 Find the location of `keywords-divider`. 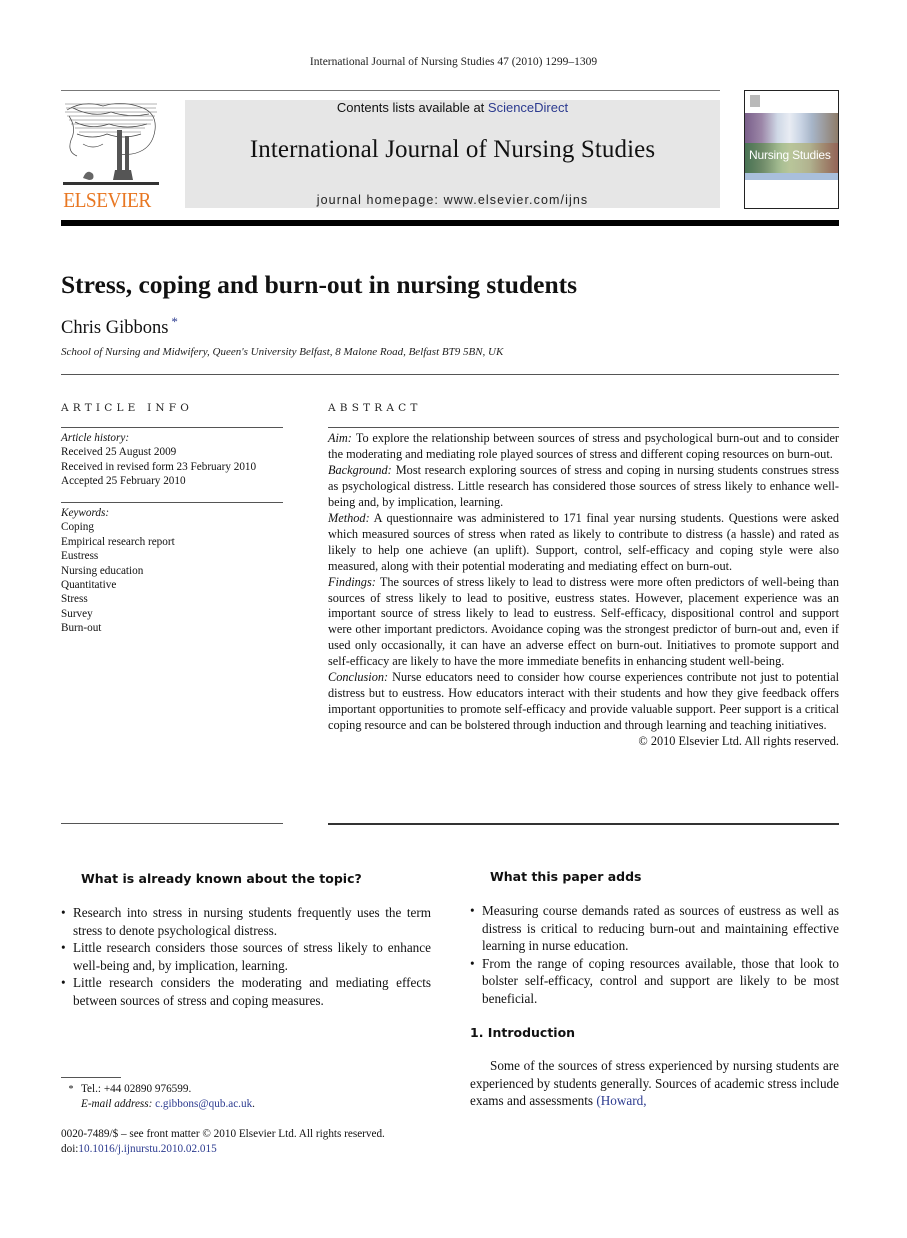

keywords-divider is located at coordinates (172, 502).